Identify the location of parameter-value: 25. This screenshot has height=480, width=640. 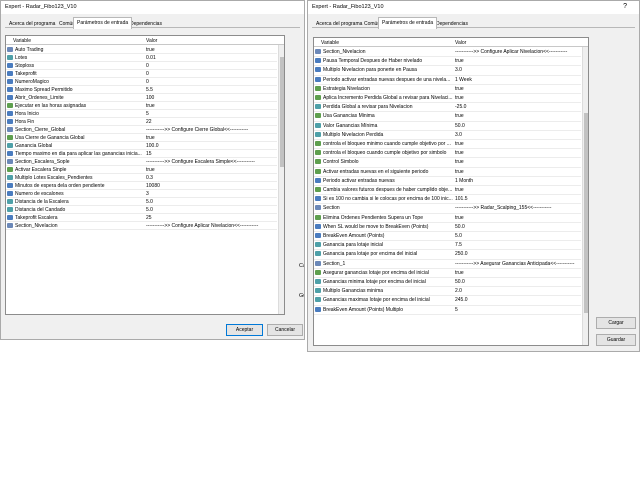
(210, 218).